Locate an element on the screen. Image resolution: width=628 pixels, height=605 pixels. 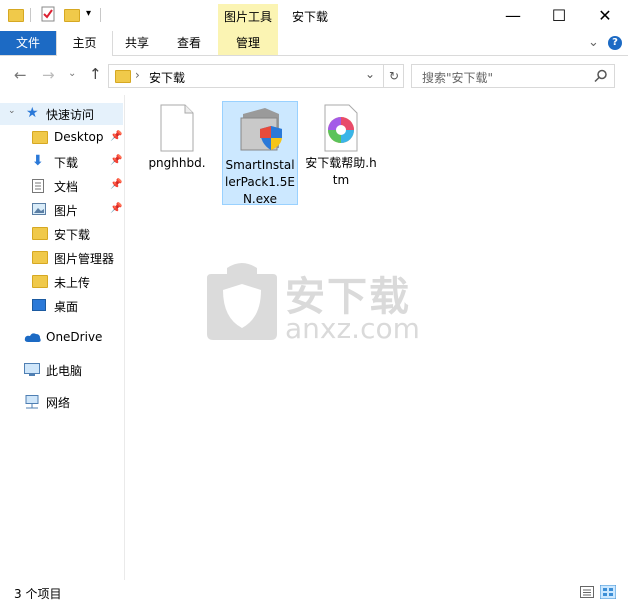
pictures-icon is located at coordinates (39, 210).